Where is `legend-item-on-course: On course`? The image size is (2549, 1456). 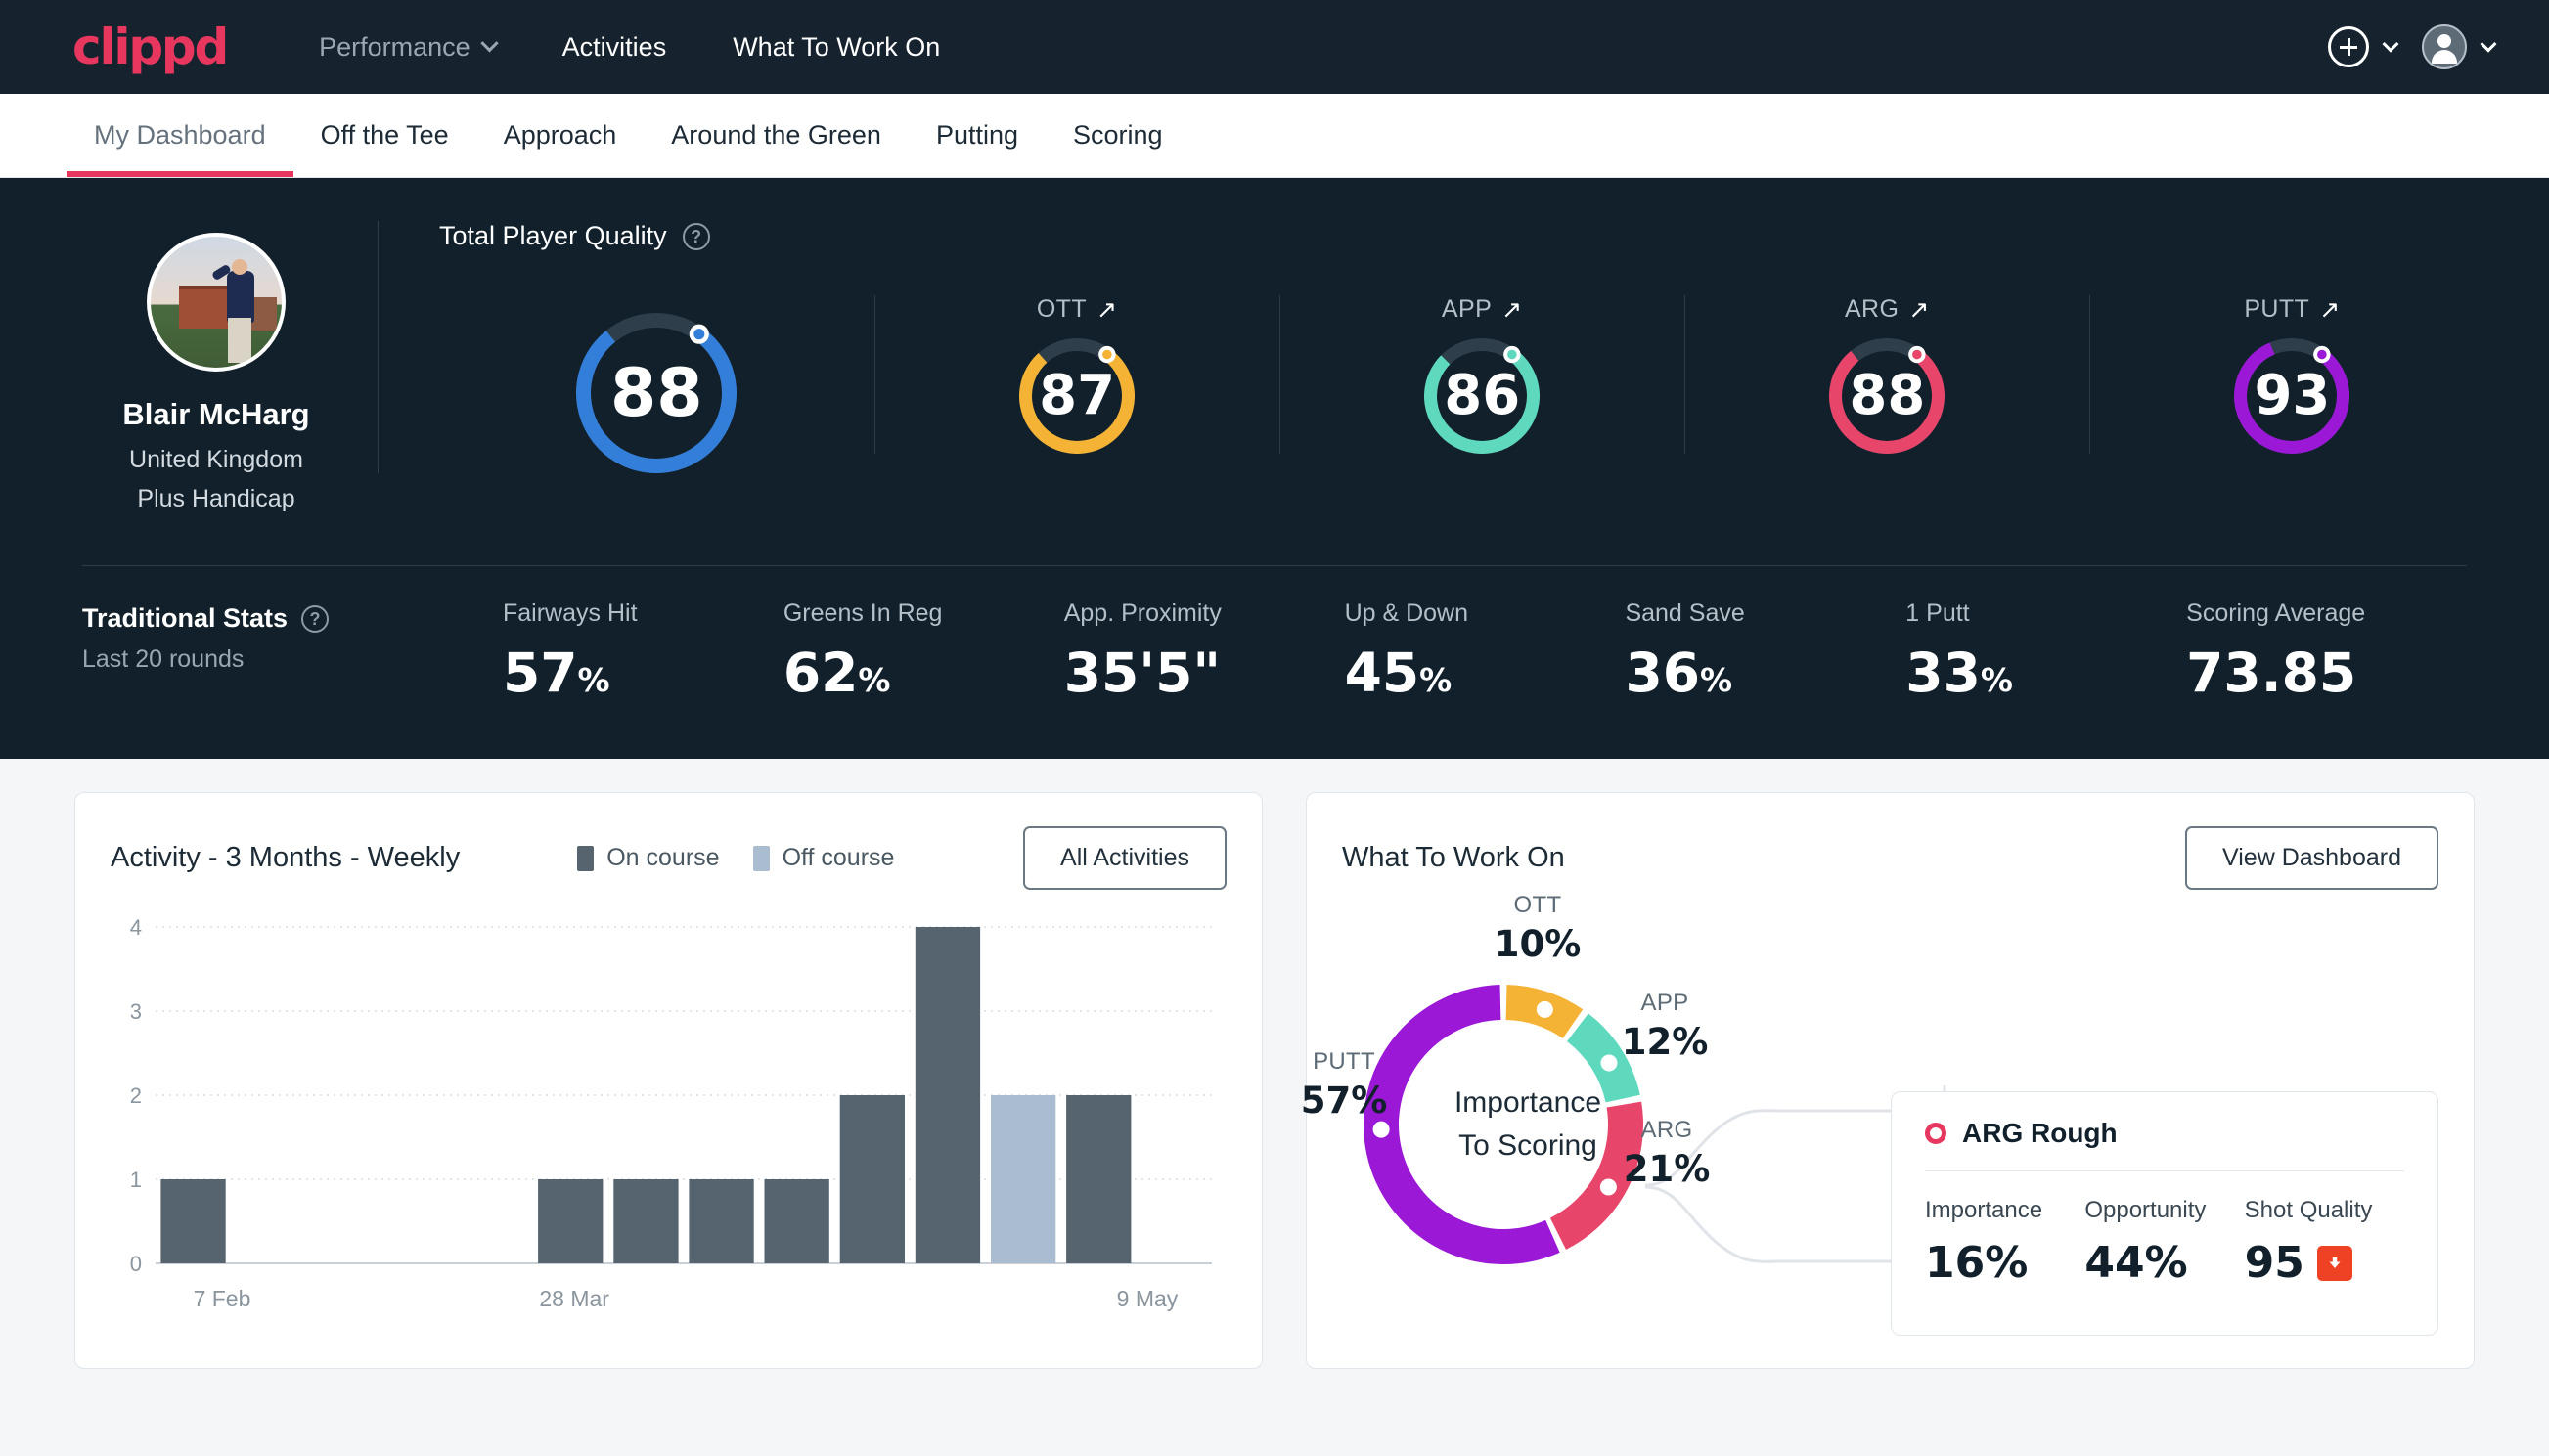
legend-item-on-course: On course is located at coordinates (648, 858).